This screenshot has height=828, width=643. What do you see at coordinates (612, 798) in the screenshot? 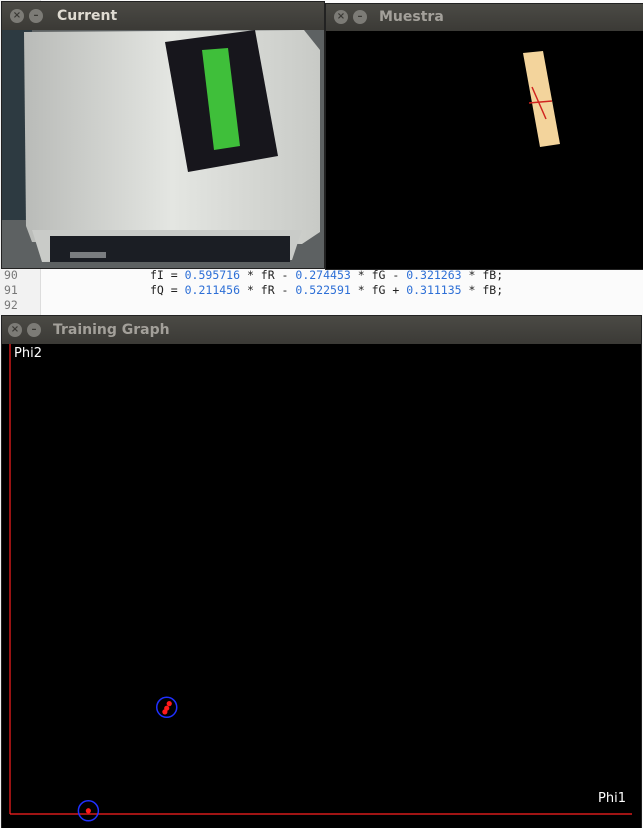
I see `x-axis-label: Phi1` at bounding box center [612, 798].